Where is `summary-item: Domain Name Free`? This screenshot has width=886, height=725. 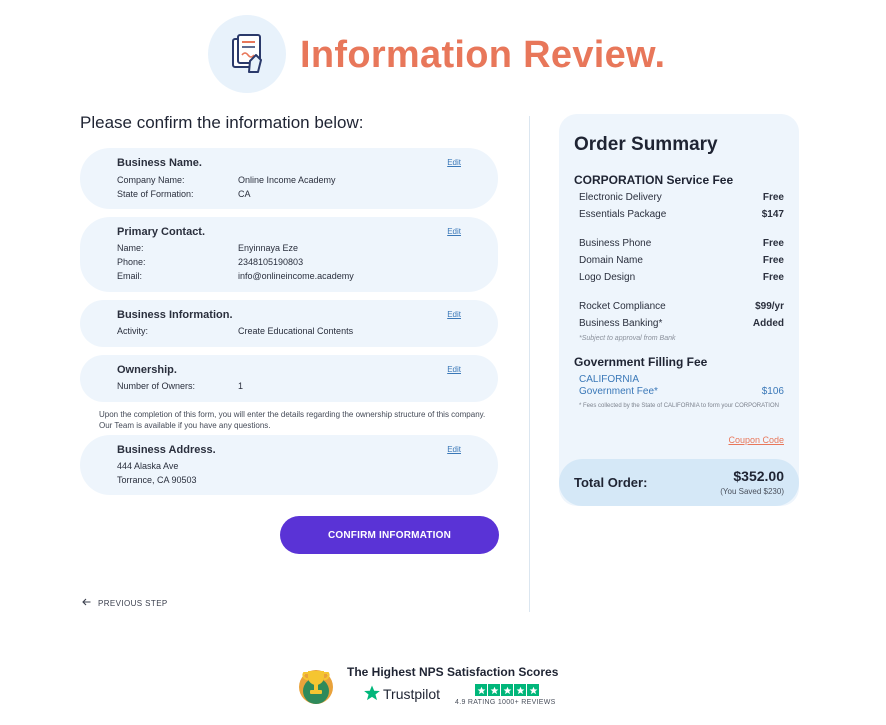 summary-item: Domain Name Free is located at coordinates (681, 260).